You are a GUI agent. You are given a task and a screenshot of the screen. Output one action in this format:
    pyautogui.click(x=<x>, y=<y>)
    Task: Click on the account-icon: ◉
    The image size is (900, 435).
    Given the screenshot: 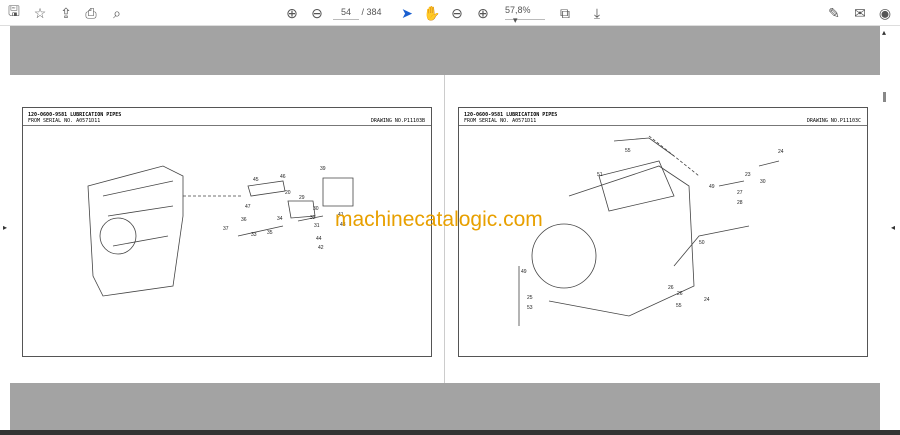 What is the action you would take?
    pyautogui.click(x=885, y=13)
    